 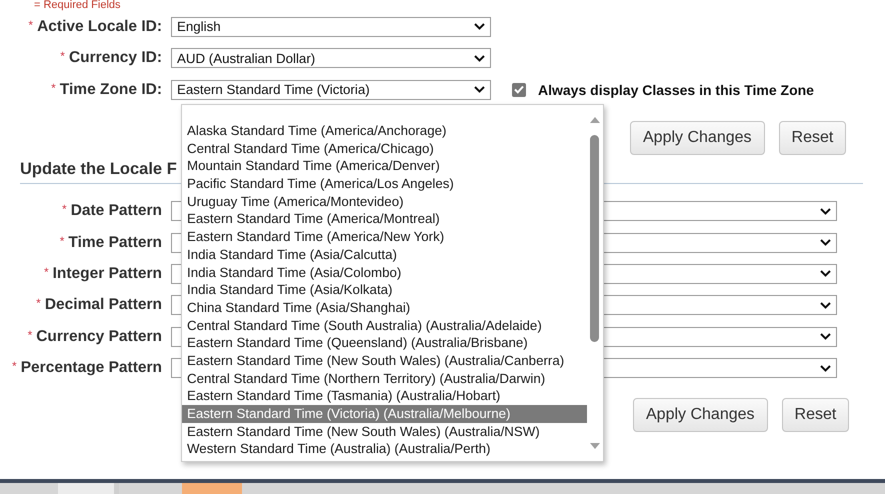 I want to click on required-fields-note: = Required Fields, so click(x=77, y=5).